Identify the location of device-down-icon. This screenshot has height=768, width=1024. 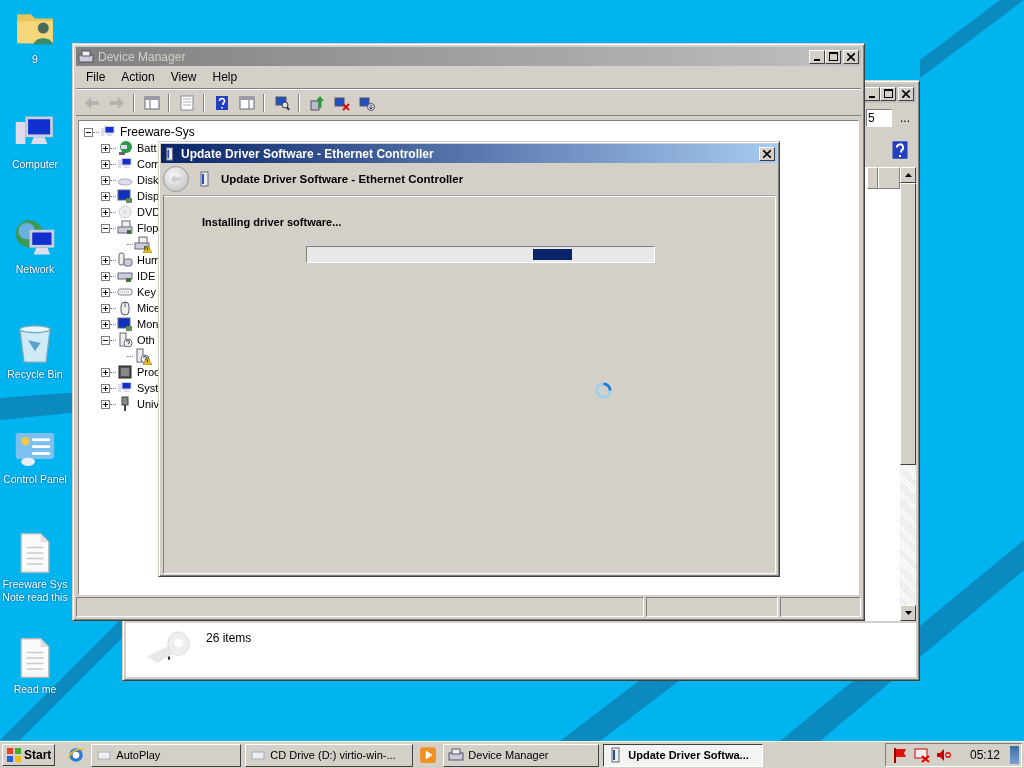
(366, 102).